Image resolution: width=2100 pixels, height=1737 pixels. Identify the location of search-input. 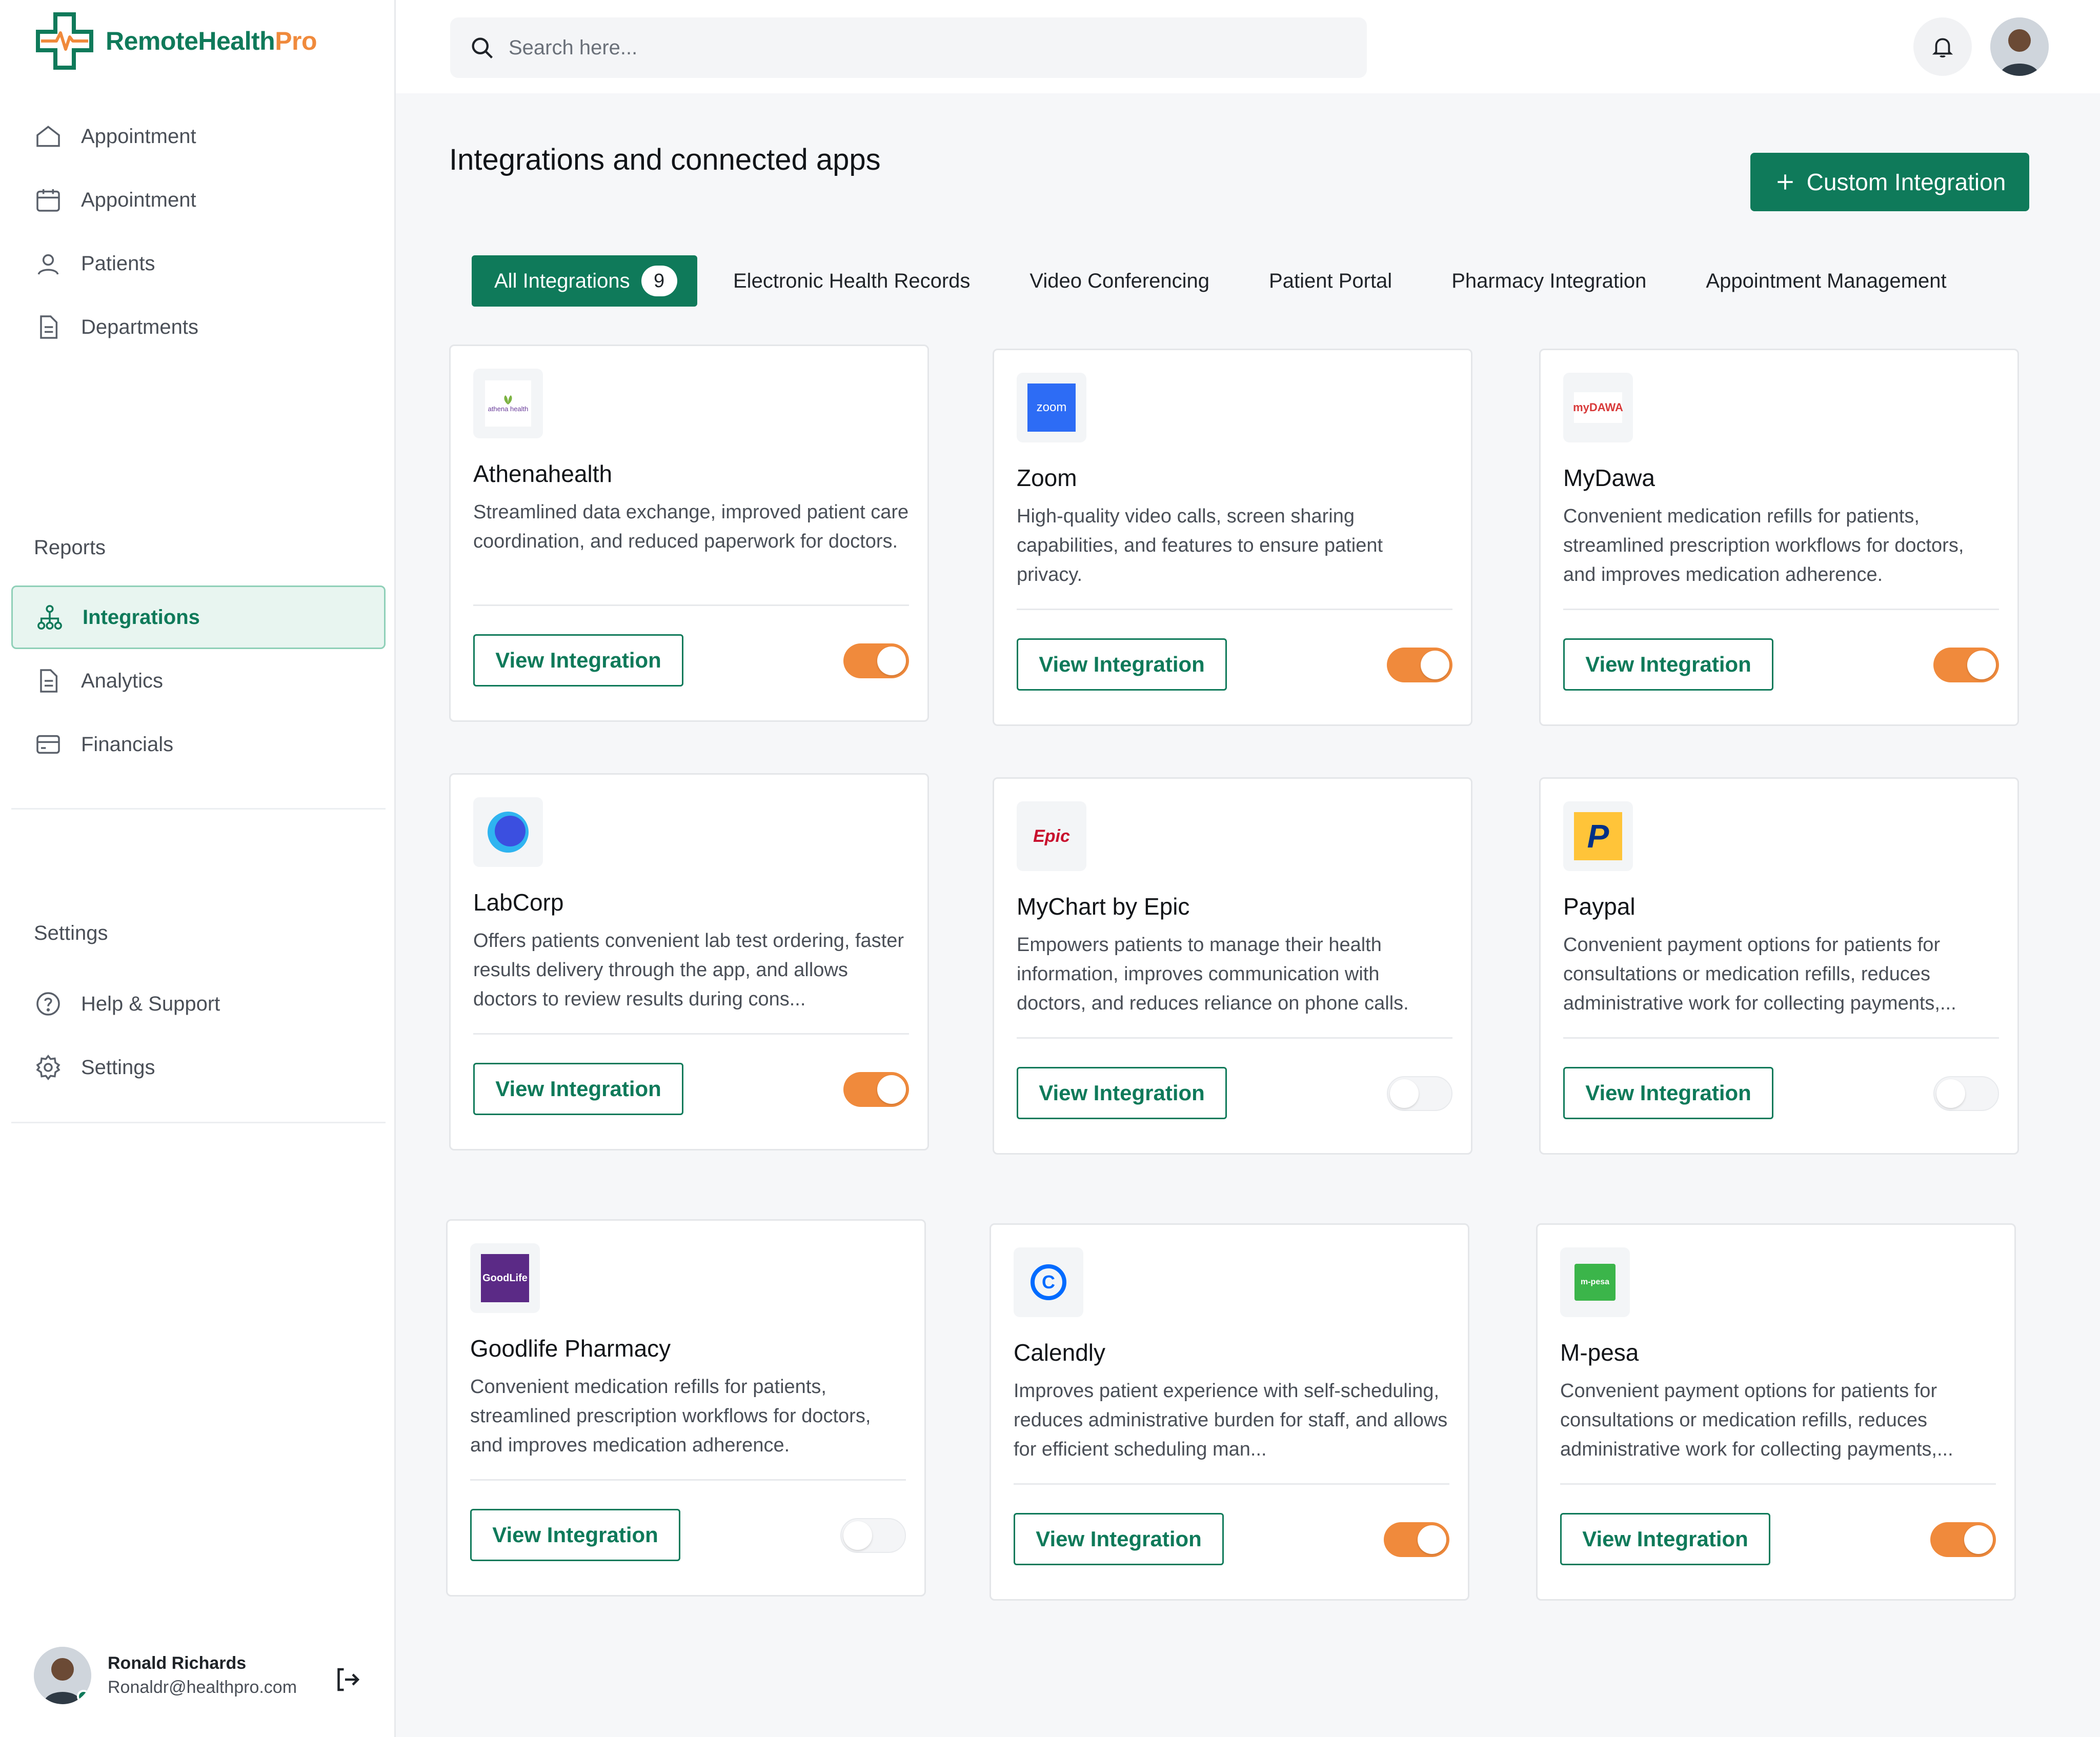
(893, 47).